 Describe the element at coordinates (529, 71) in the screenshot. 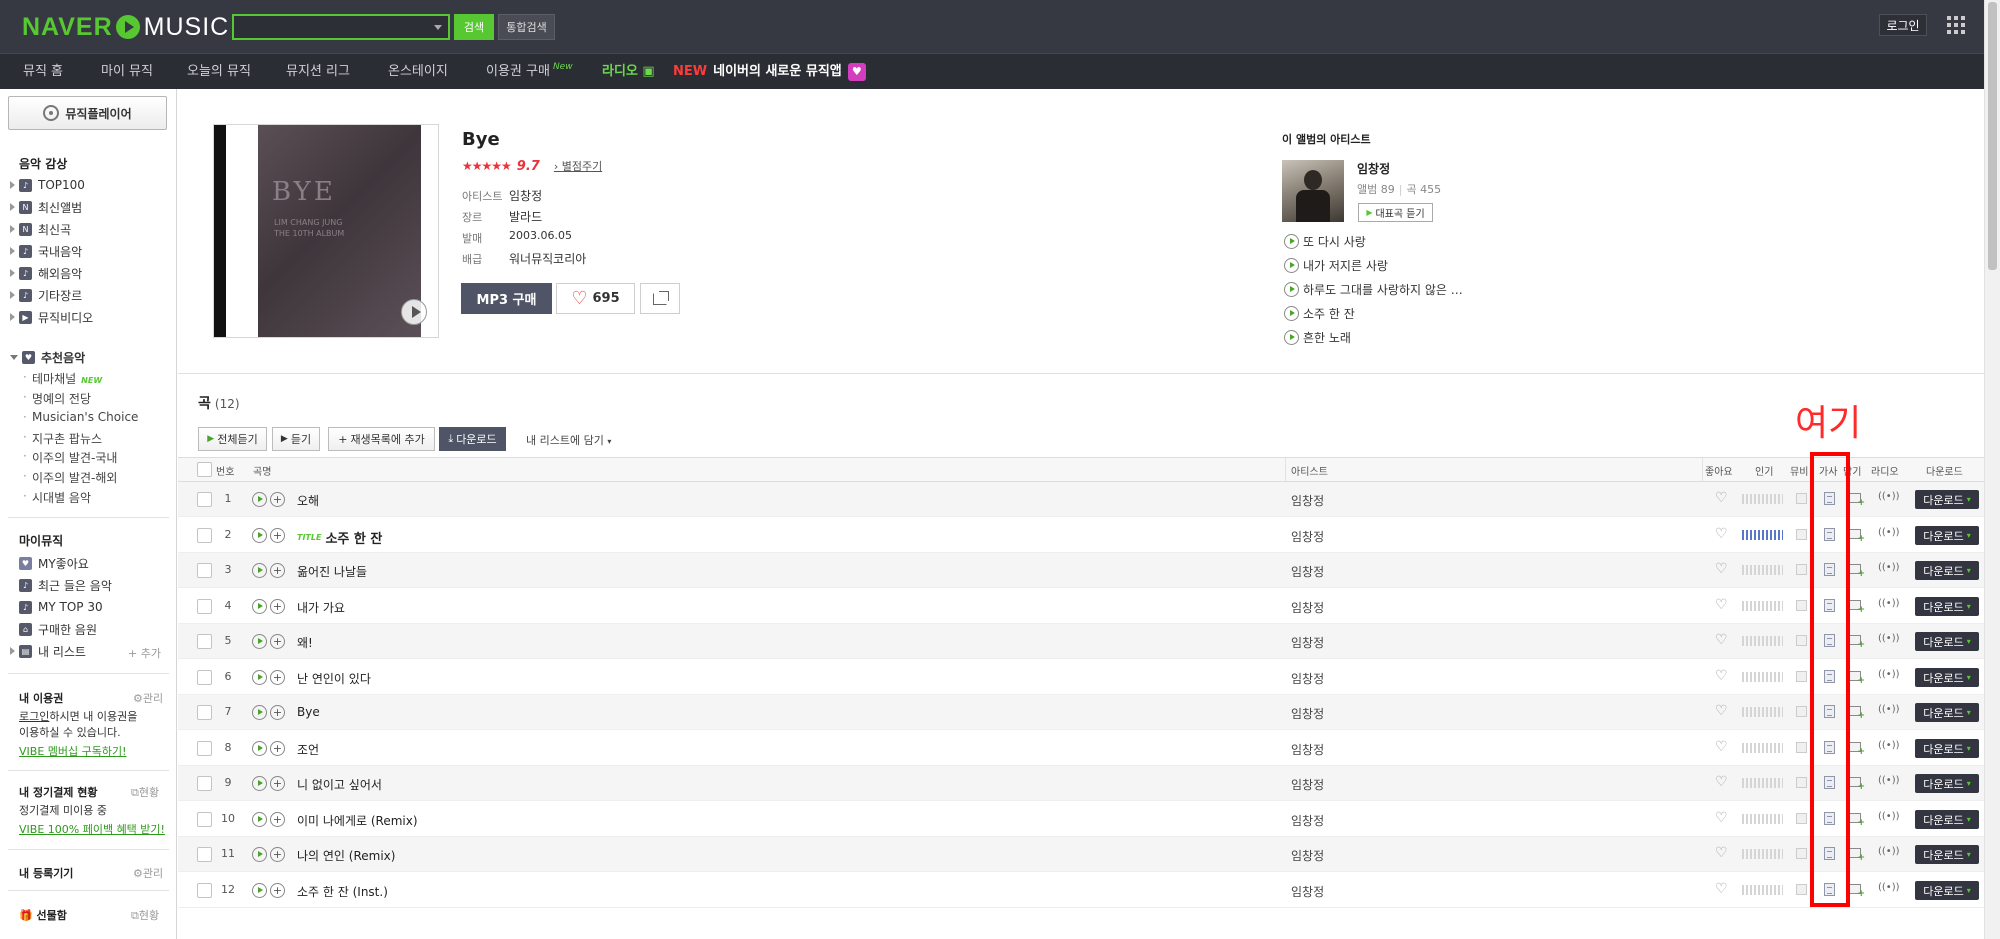

I see `nav-pass-purchase: 이용권 구매 New` at that location.